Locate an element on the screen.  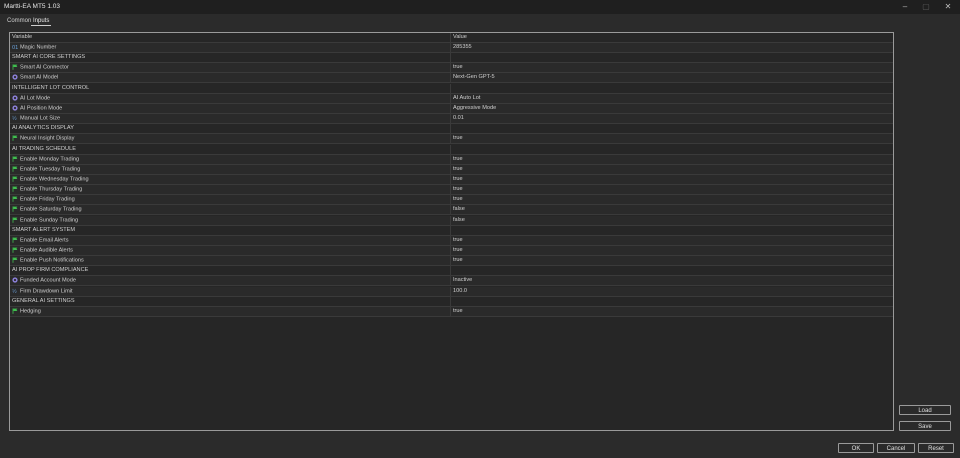
parameter-row: Enable Wednesday Trading true is located at coordinates (451, 179).